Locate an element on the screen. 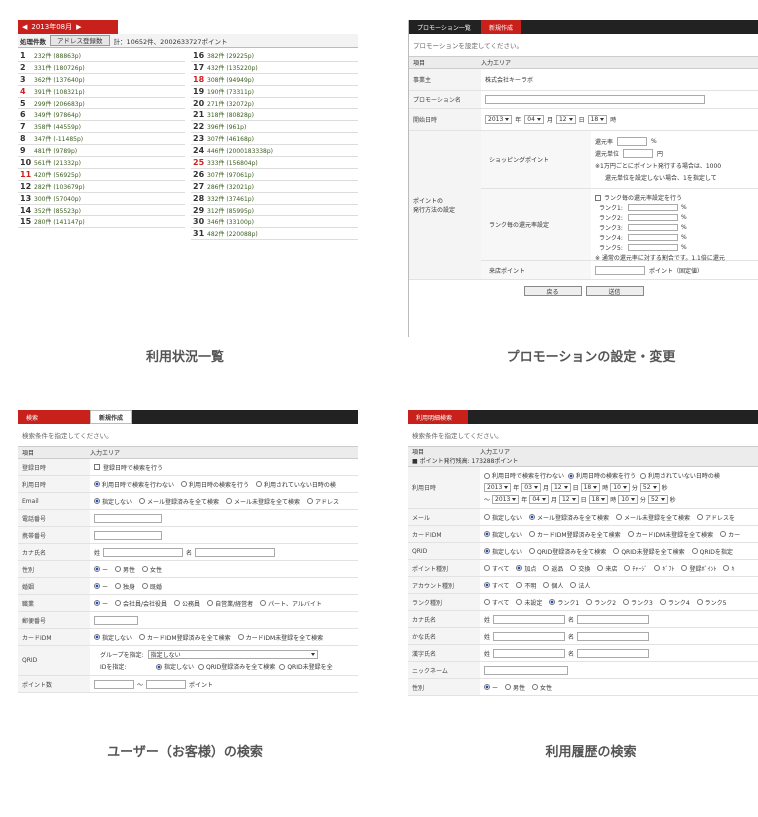  day-usage-link: 299件 (206683p) is located at coordinates (59, 103).